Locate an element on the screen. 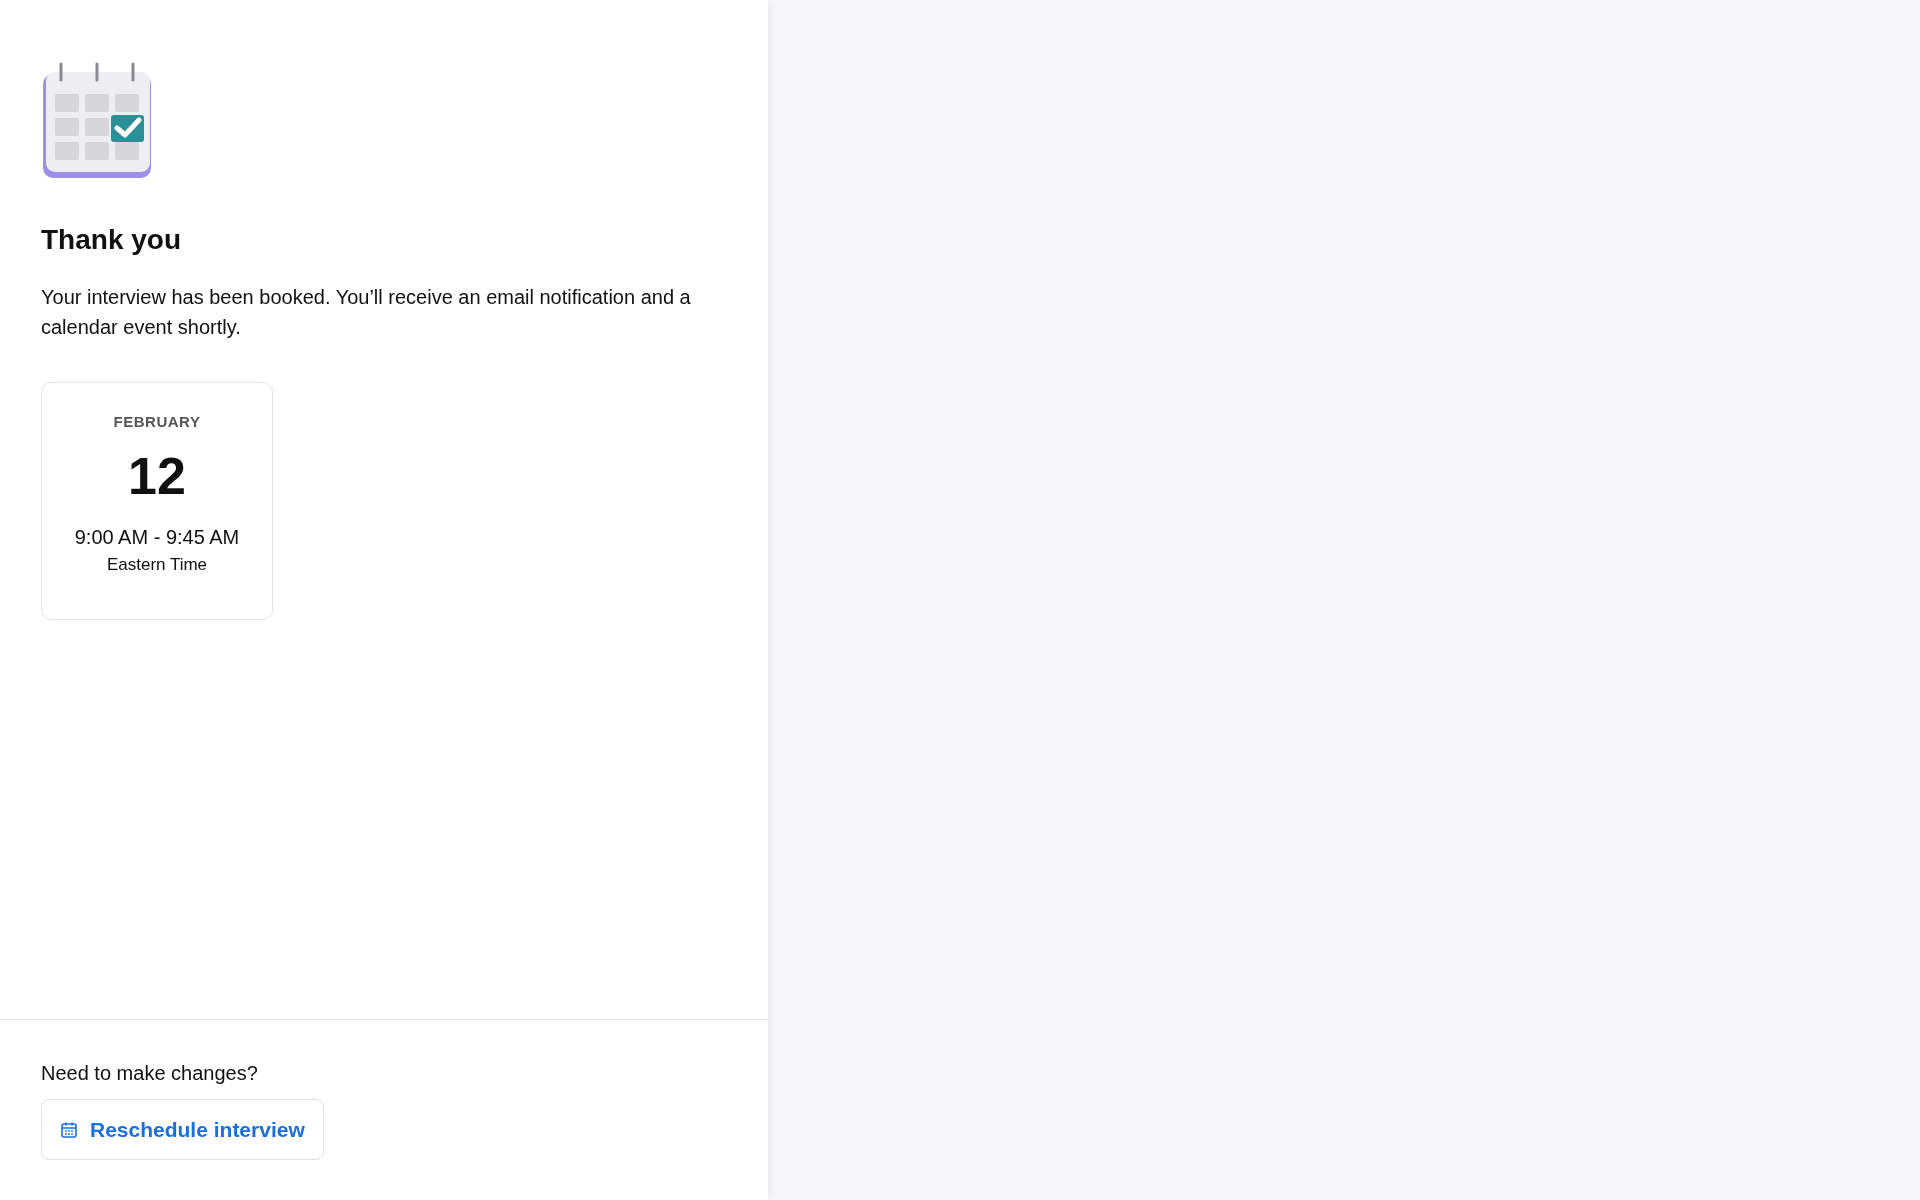 The width and height of the screenshot is (1920, 1200). time-range: 9:00 AM - 9:45 AM is located at coordinates (157, 537).